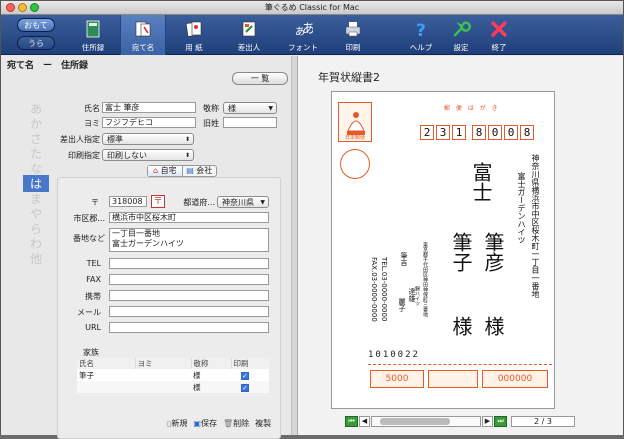 This screenshot has height=439, width=624. Describe the element at coordinates (149, 107) in the screenshot. I see `name-field: 富士 筆彦` at that location.